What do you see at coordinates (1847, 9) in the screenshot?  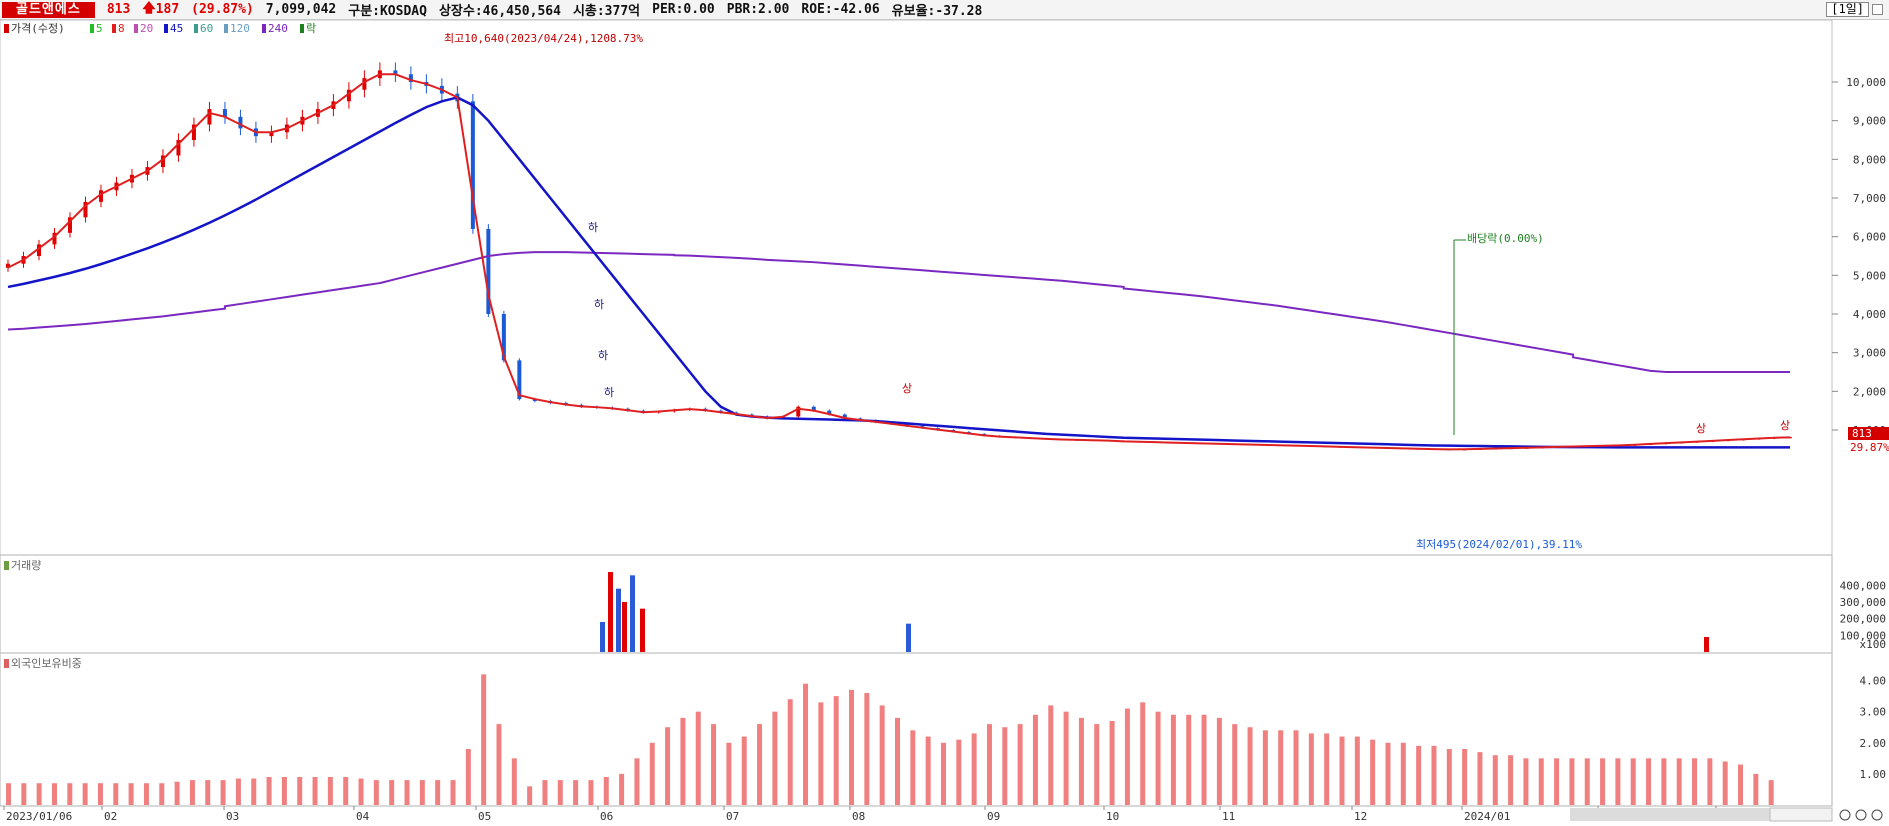 I see `period-button: [1일]` at bounding box center [1847, 9].